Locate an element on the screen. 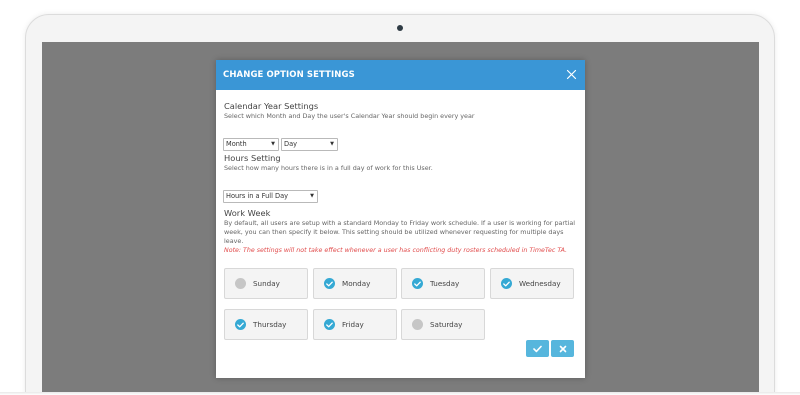 The image size is (800, 395). day-select-value: Day is located at coordinates (291, 144).